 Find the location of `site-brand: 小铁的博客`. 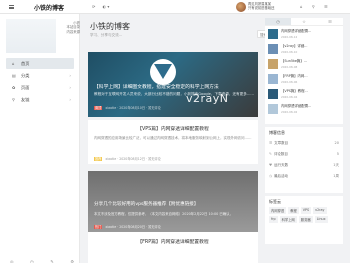

site-brand: 小铁的博客 is located at coordinates (49, 7).